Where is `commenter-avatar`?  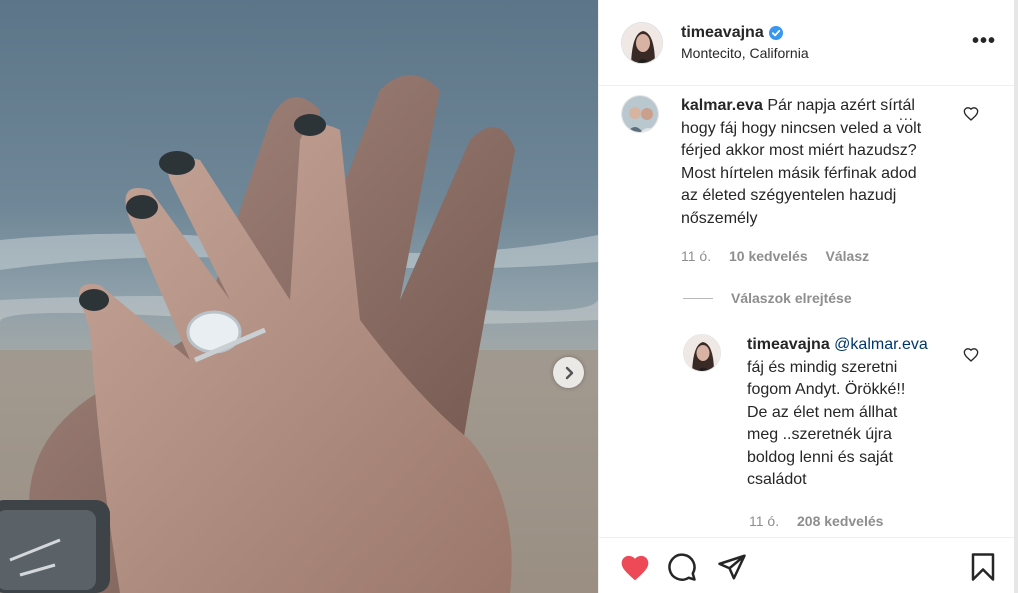 commenter-avatar is located at coordinates (640, 114).